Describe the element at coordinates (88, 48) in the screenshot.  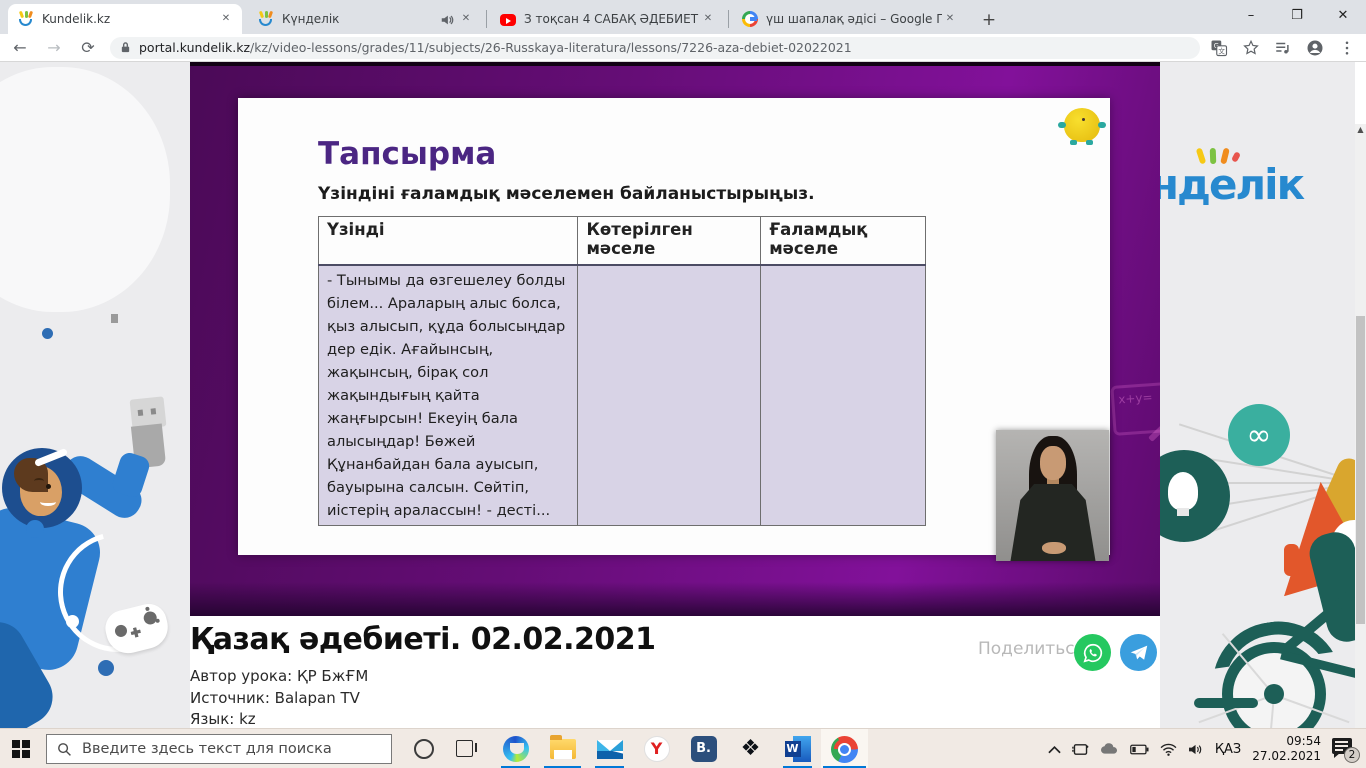
I see `reload-button: ⟳` at that location.